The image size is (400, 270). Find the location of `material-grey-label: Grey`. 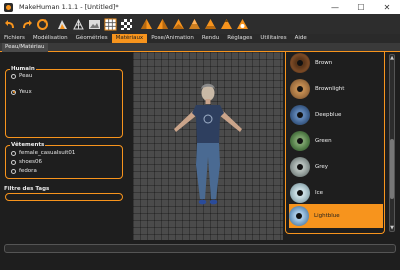

material-grey-label: Grey is located at coordinates (322, 167).